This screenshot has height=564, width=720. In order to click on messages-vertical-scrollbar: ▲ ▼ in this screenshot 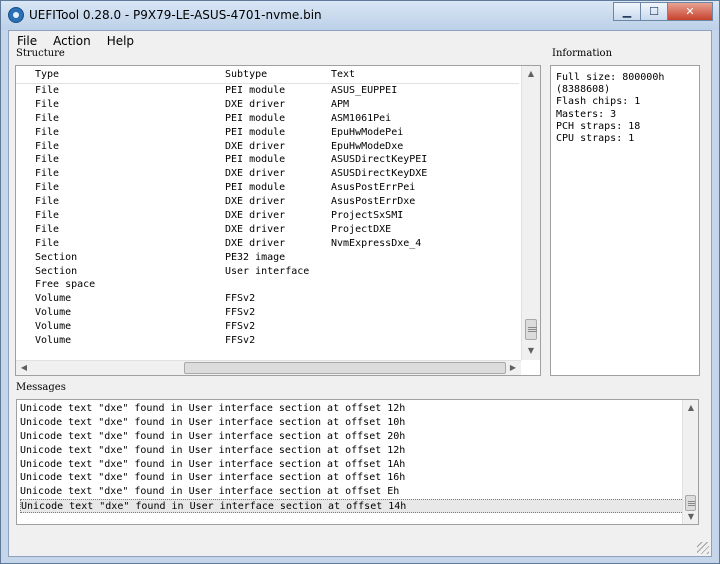, I will do `click(690, 462)`.